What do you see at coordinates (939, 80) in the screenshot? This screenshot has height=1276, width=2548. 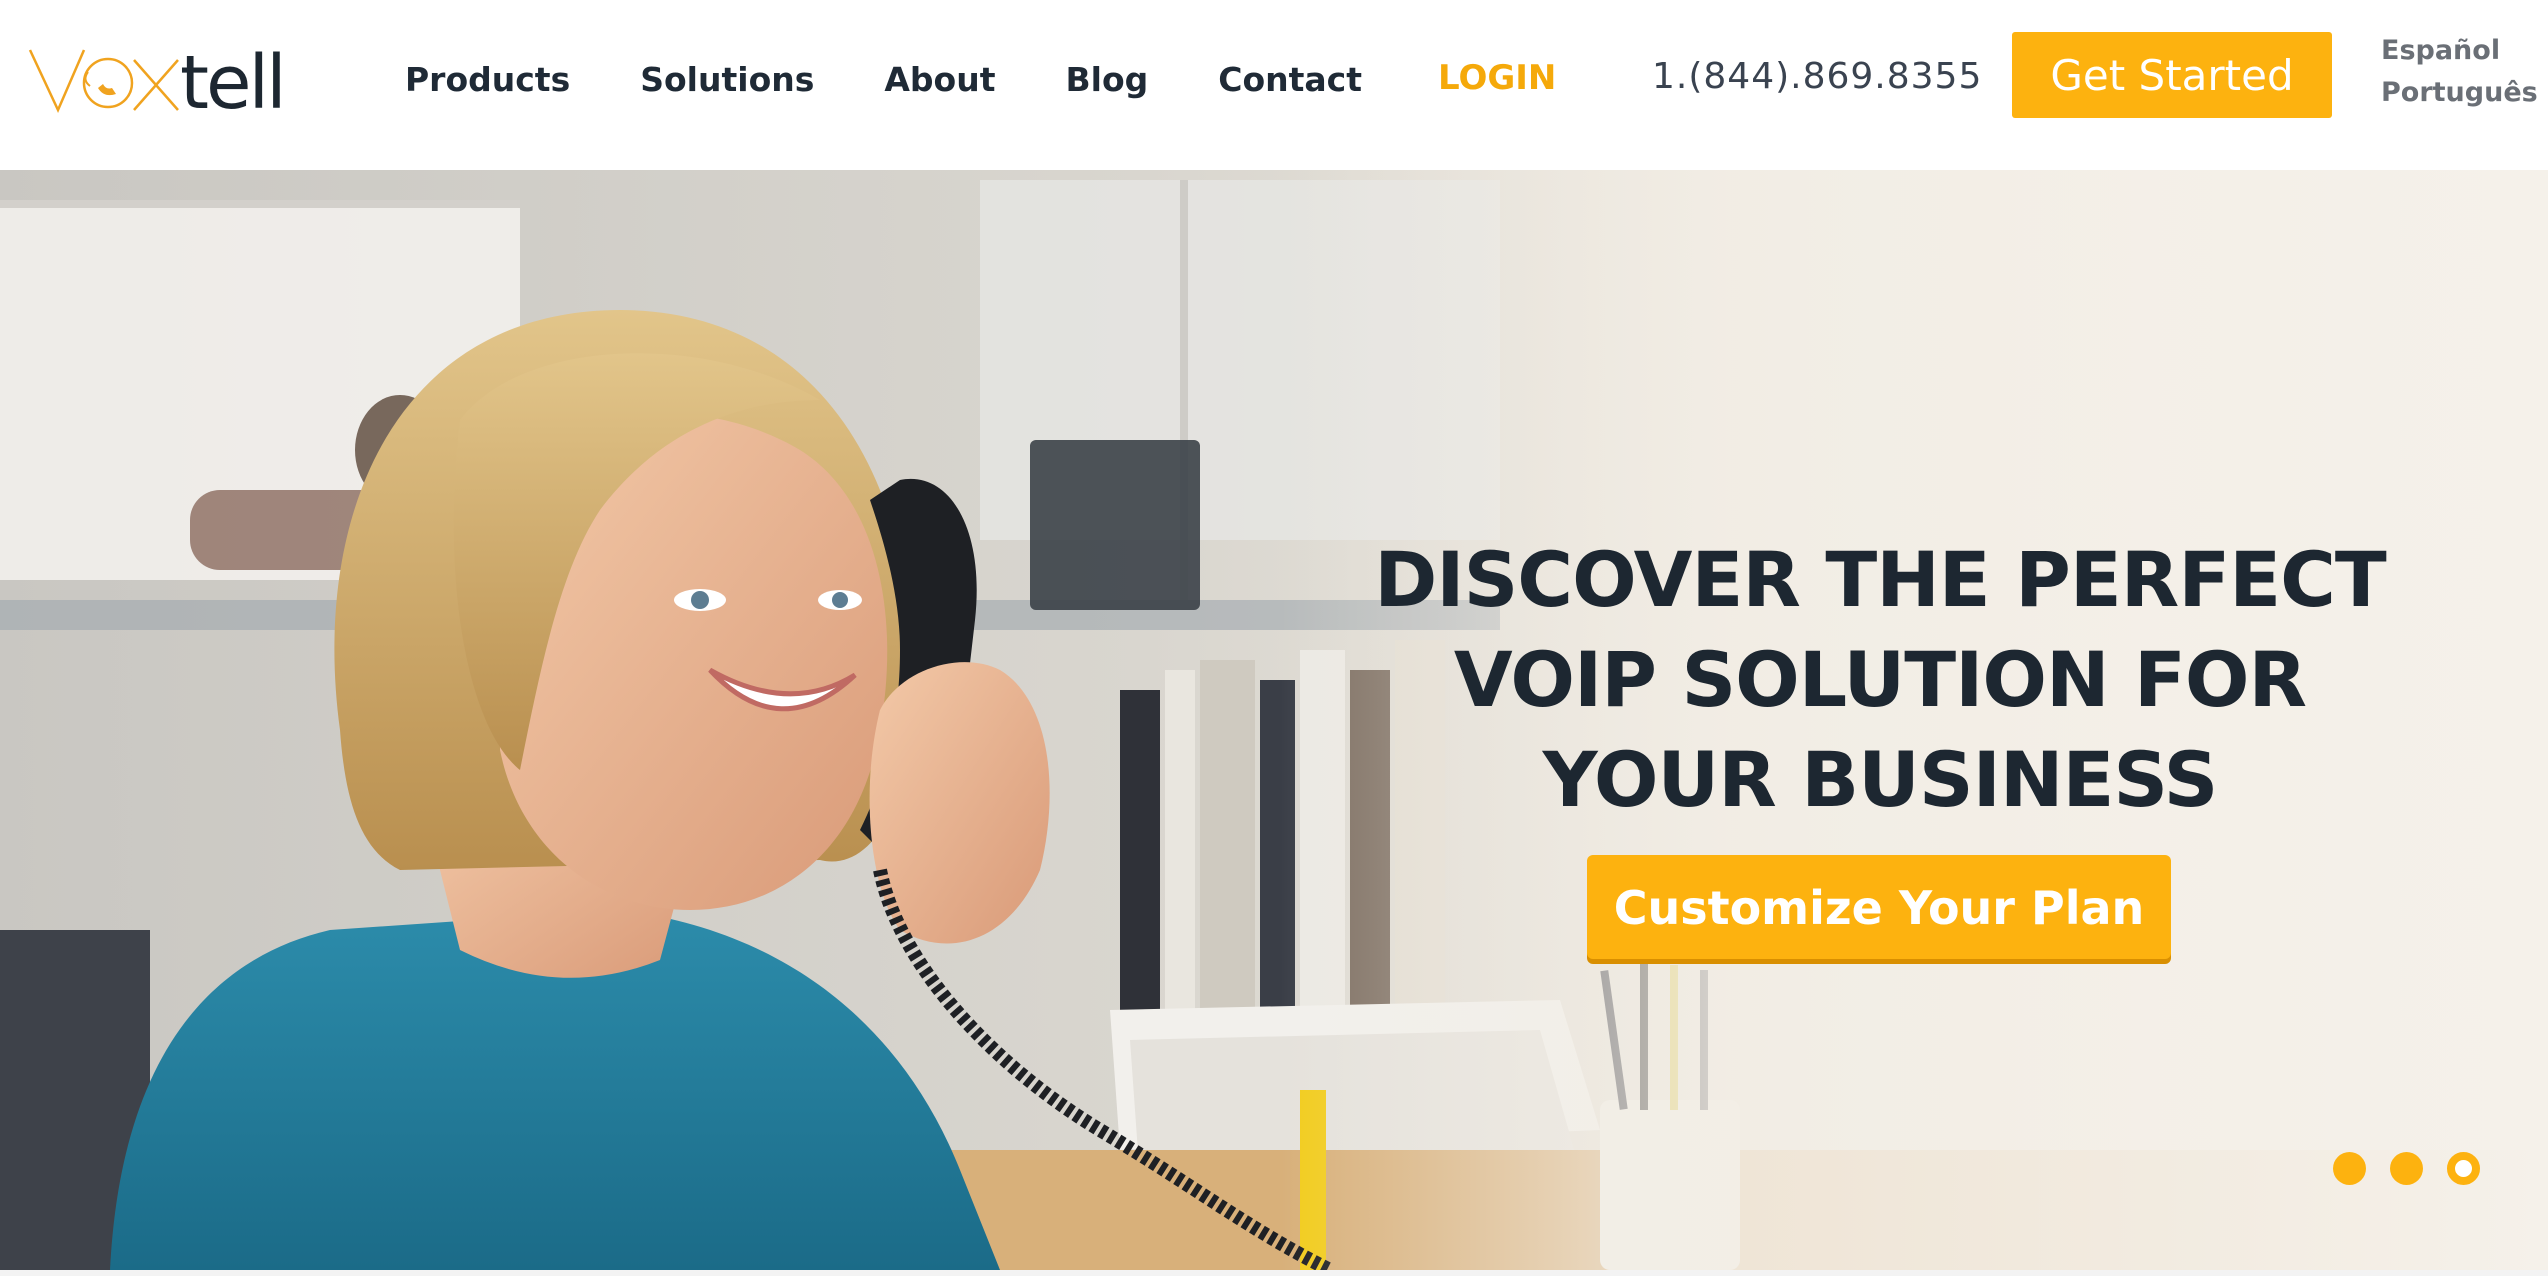 I see `nav-about: About` at bounding box center [939, 80].